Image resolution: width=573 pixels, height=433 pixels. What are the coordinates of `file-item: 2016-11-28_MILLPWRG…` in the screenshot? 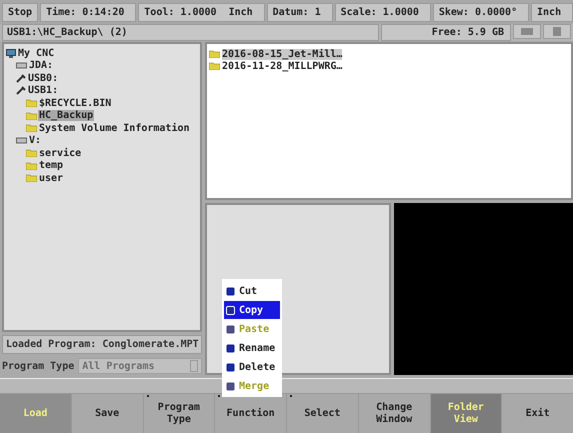 It's located at (282, 66).